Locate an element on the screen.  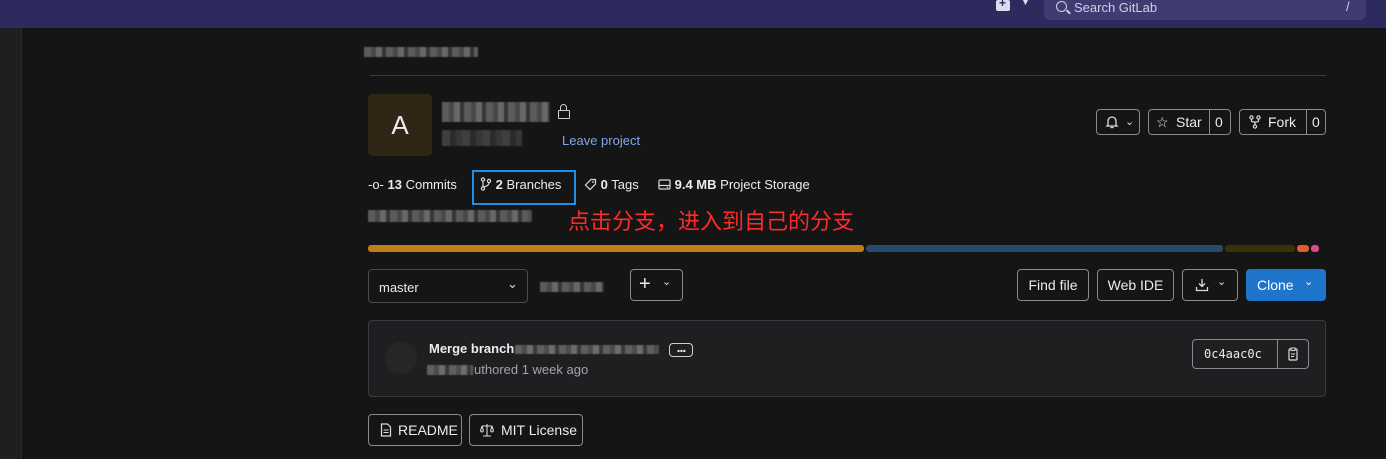
author-name is located at coordinates (450, 370).